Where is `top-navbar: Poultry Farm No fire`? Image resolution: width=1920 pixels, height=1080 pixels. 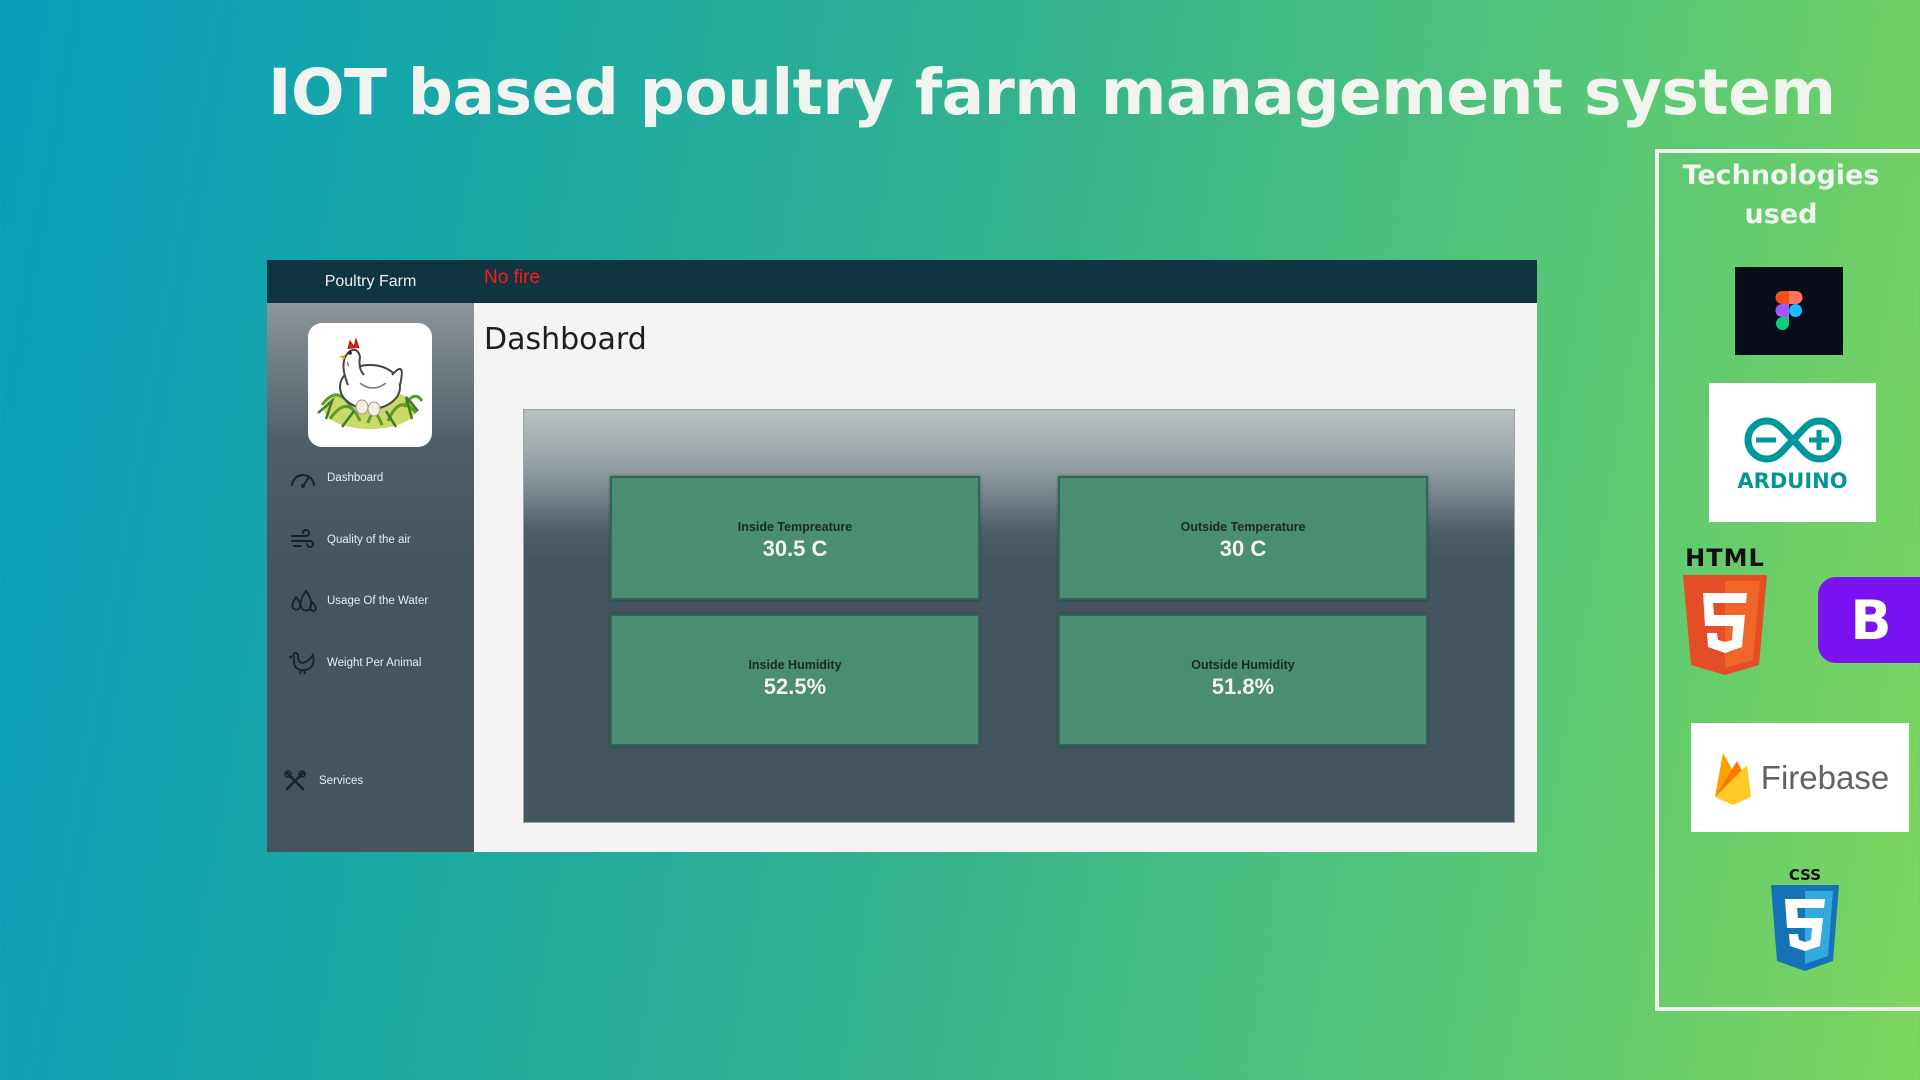 top-navbar: Poultry Farm No fire is located at coordinates (902, 281).